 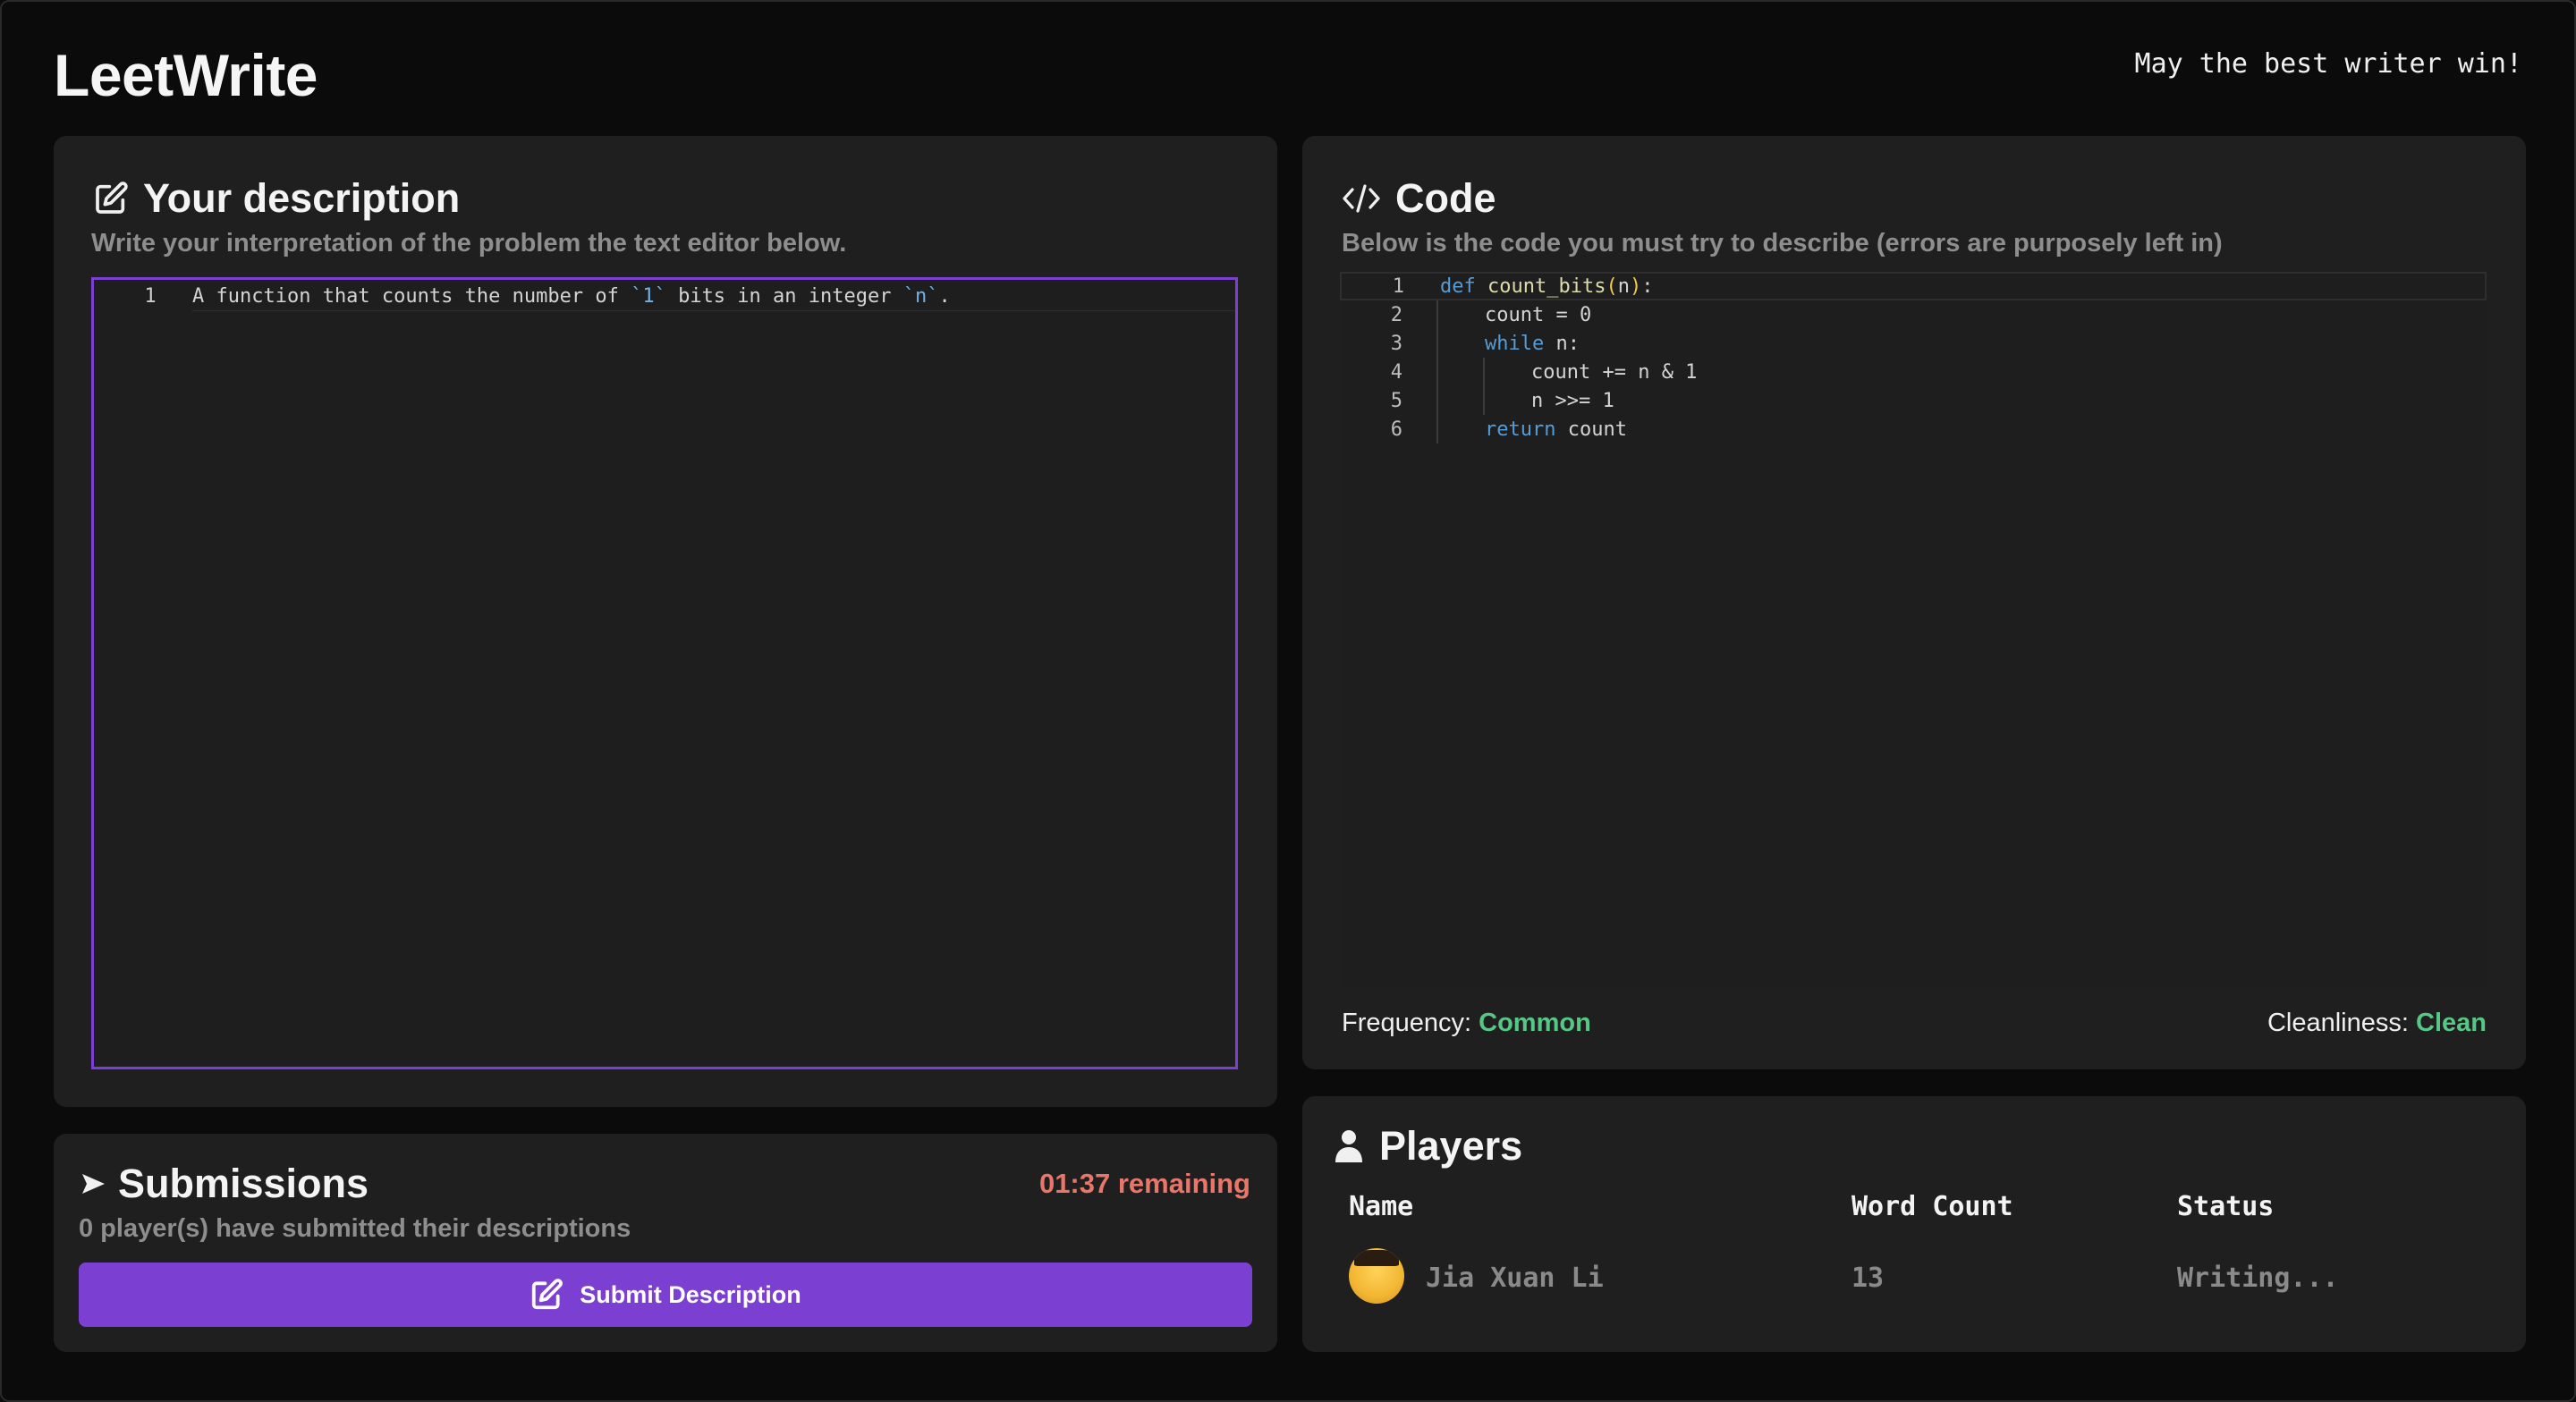 I want to click on frequency: Frequency: Common, so click(x=1466, y=1023).